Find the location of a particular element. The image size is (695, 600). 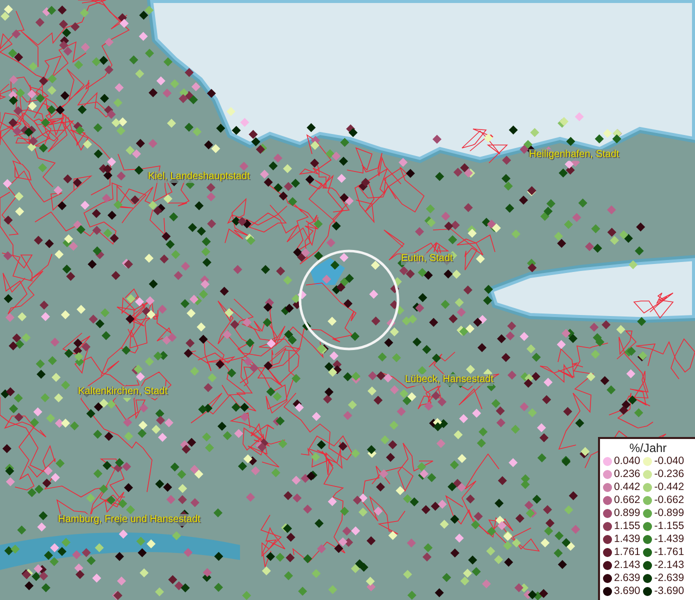

legend-label: -0.236 is located at coordinates (669, 474).